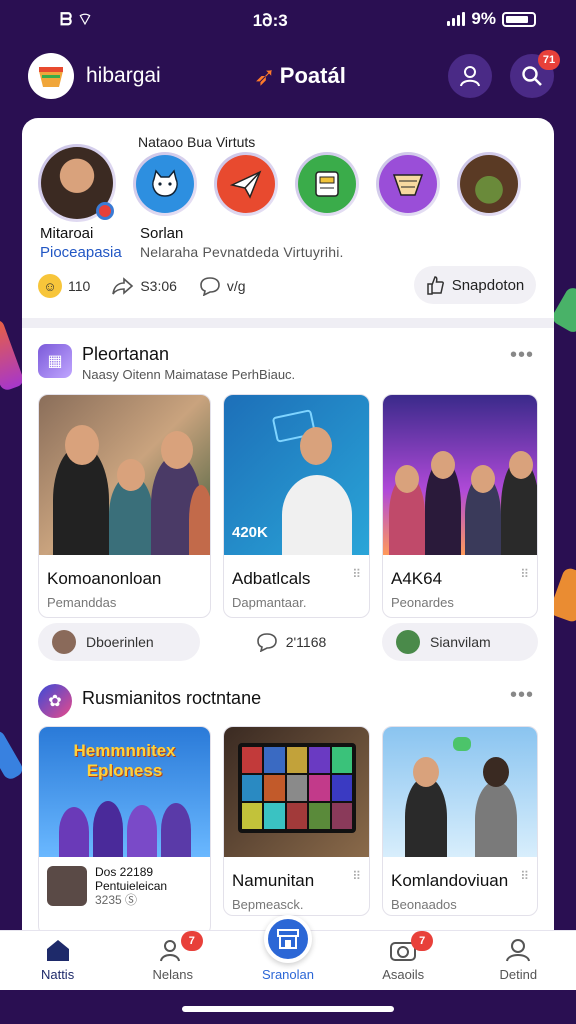  I want to click on tab-camera: 7 Asaoils, so click(403, 956).